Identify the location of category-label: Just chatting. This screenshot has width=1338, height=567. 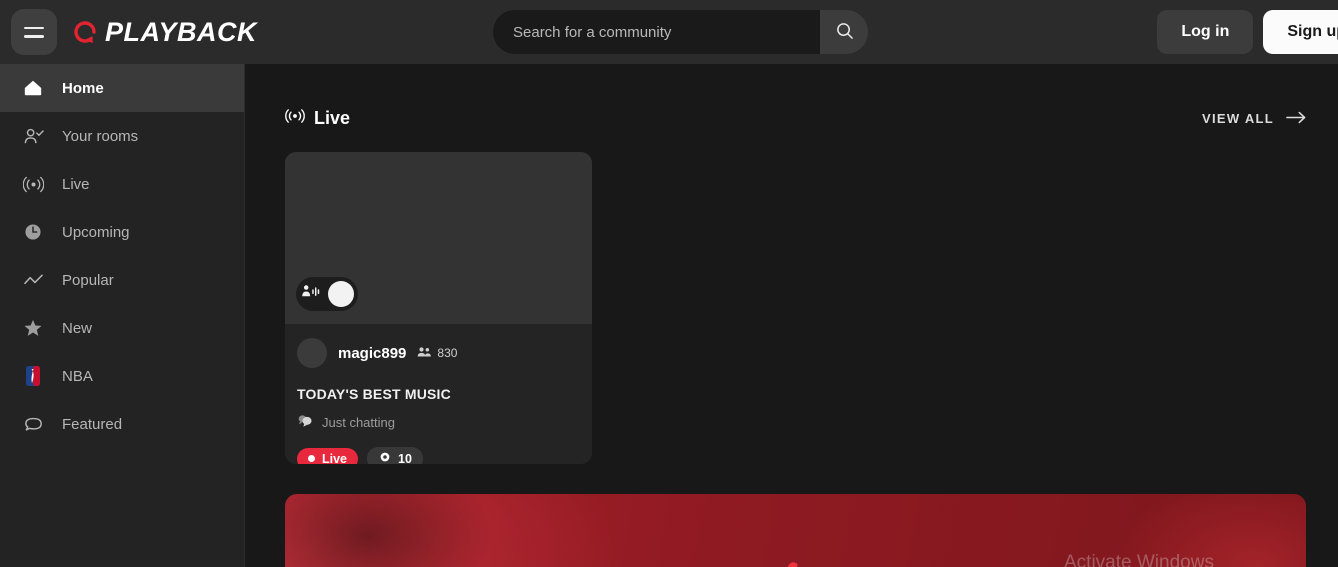
(358, 422).